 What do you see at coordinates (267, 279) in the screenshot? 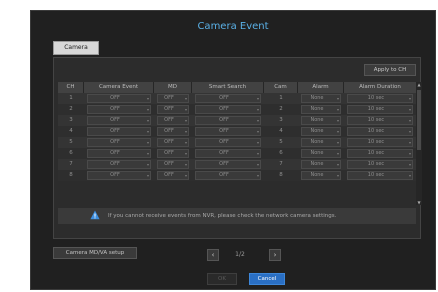
I see `cancel-button: Cancel` at bounding box center [267, 279].